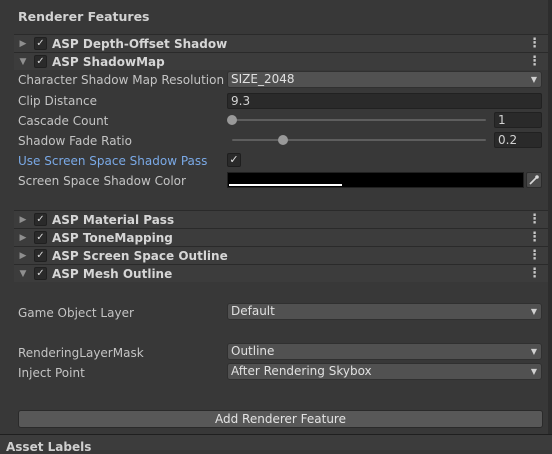 The image size is (552, 454). Describe the element at coordinates (384, 101) in the screenshot. I see `clip-distance-field: 9.3` at that location.